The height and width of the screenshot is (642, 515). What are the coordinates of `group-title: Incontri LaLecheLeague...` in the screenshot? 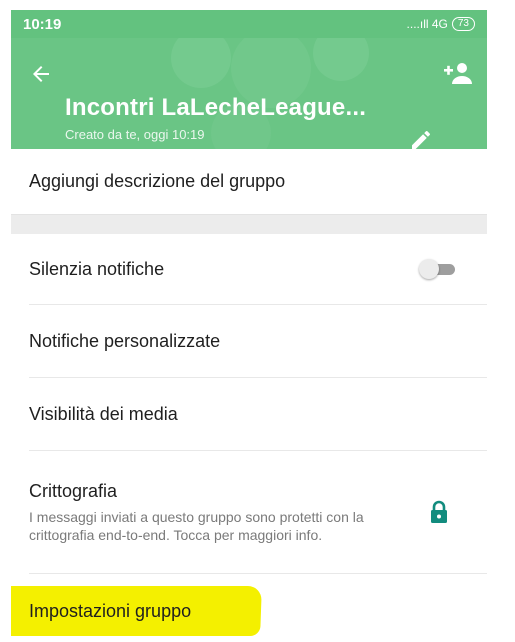 It's located at (216, 107).